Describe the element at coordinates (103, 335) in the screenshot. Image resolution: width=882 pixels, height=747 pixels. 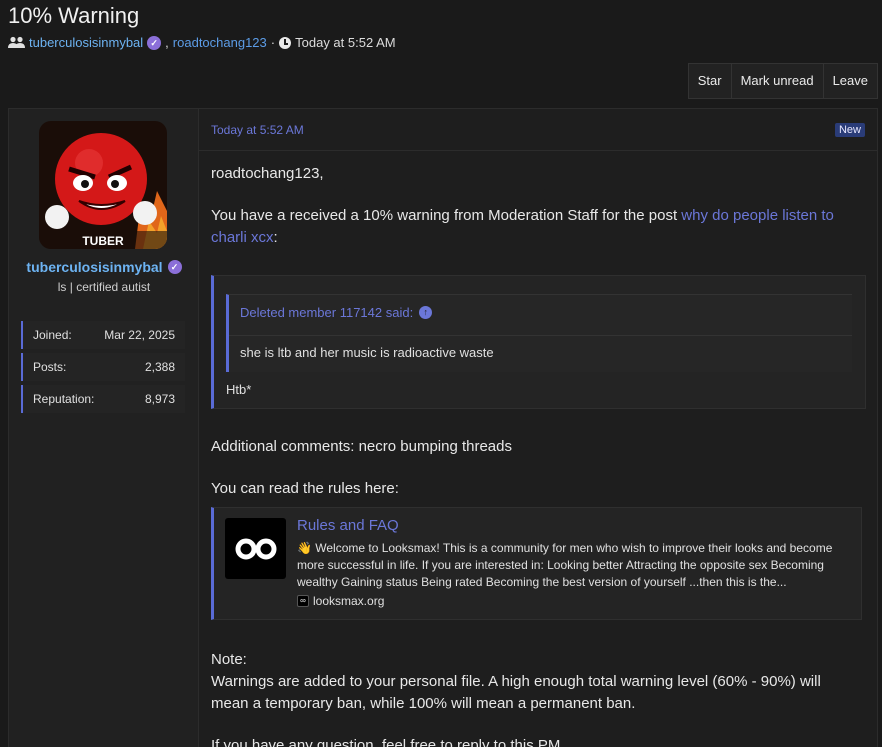
I see `stat-joined: Joined: Mar 22, 2025` at that location.